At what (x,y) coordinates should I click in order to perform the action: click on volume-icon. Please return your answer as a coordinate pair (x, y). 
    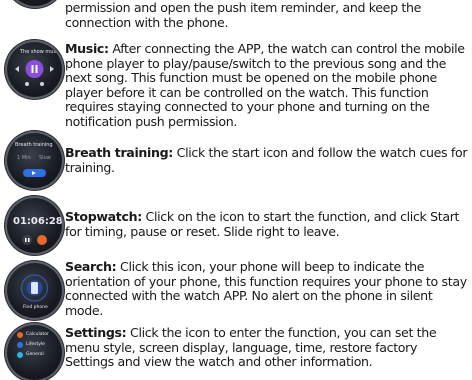
    Looking at the image, I should click on (27, 84).